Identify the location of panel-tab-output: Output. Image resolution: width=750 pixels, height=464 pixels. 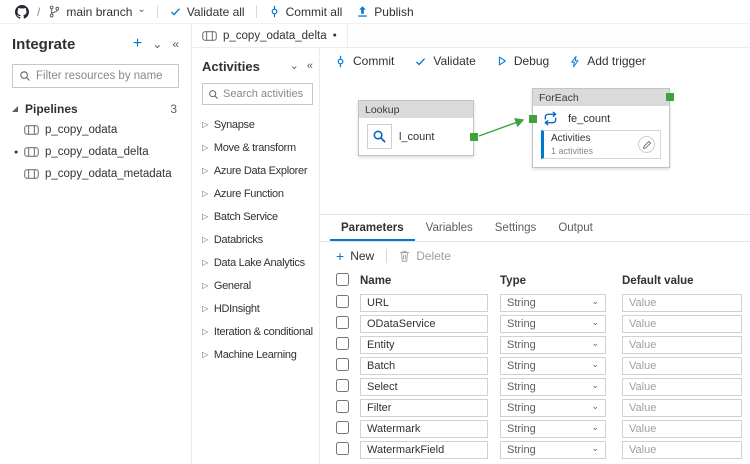
(575, 228).